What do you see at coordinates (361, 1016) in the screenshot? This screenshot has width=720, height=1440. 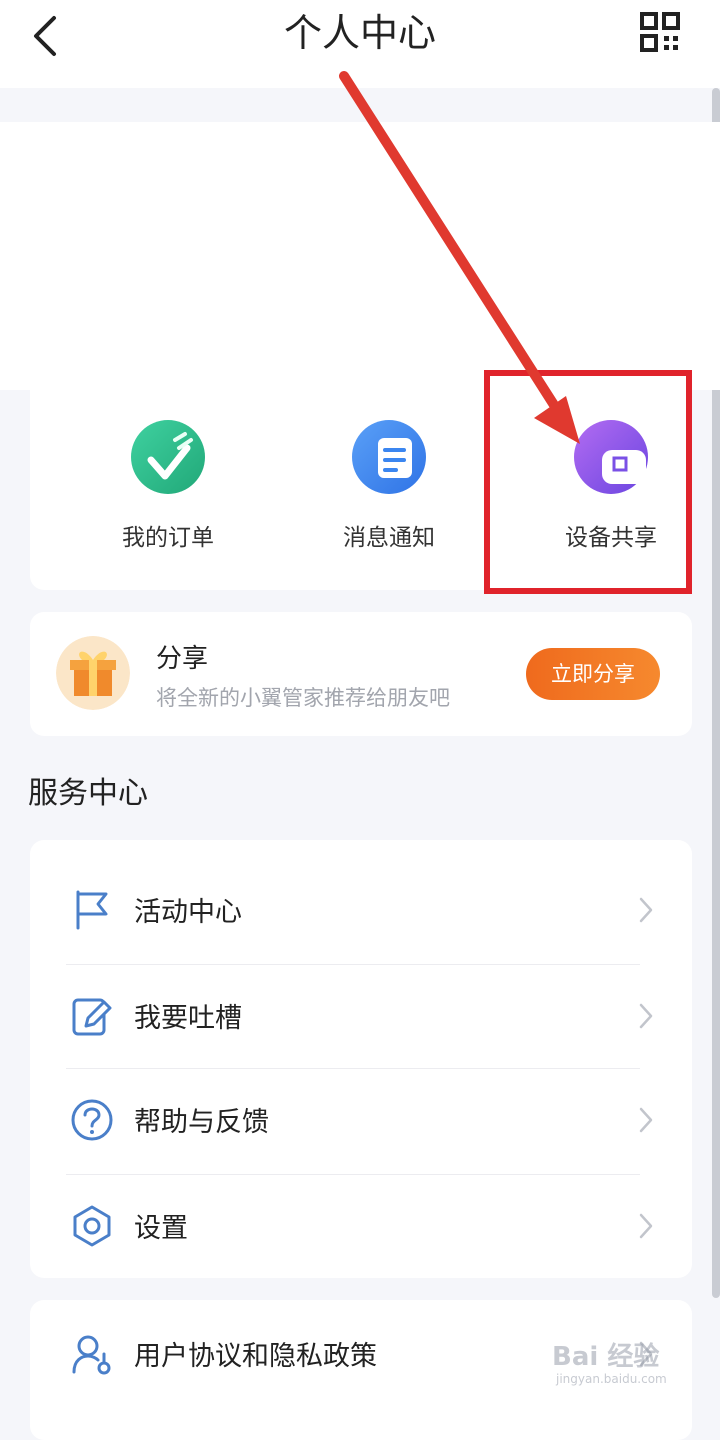 I see `menu-item-feedback-complaint: 我要吐槽` at bounding box center [361, 1016].